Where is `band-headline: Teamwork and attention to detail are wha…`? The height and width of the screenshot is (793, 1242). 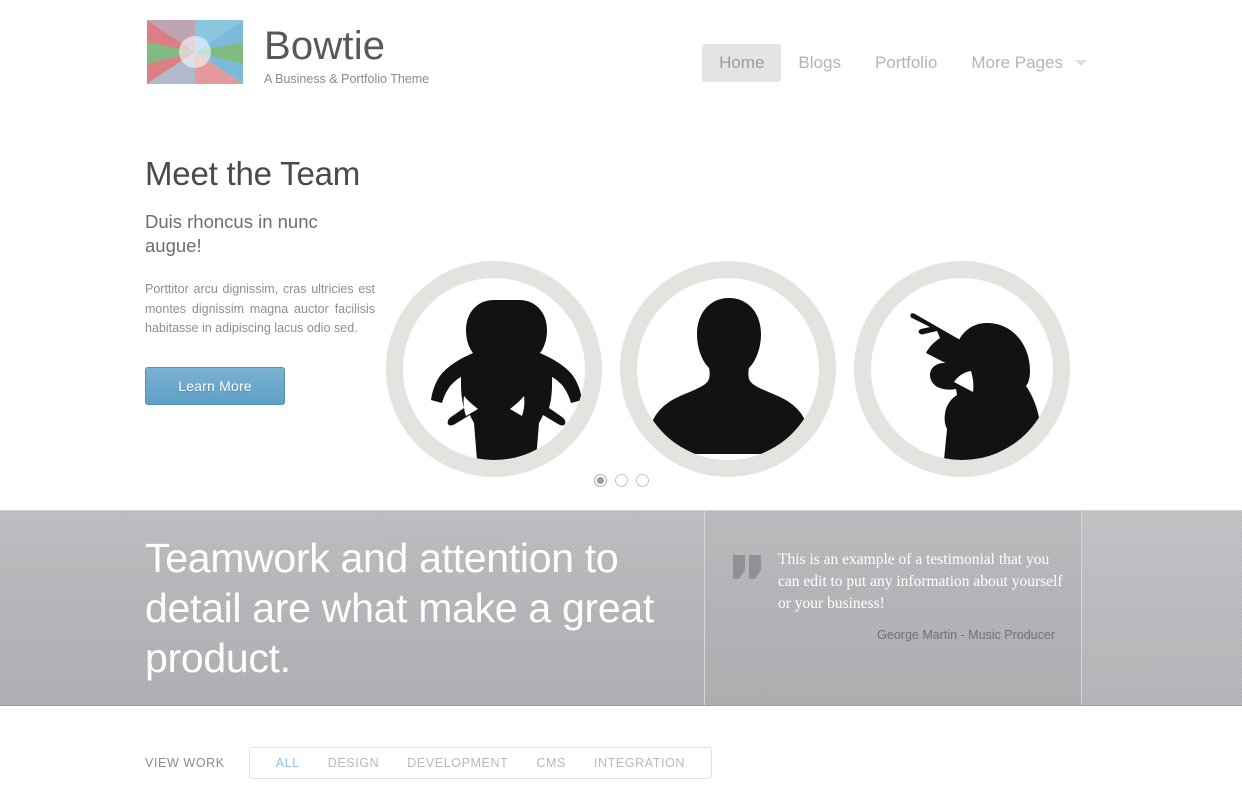 band-headline: Teamwork and attention to detail are wha… is located at coordinates (399, 608).